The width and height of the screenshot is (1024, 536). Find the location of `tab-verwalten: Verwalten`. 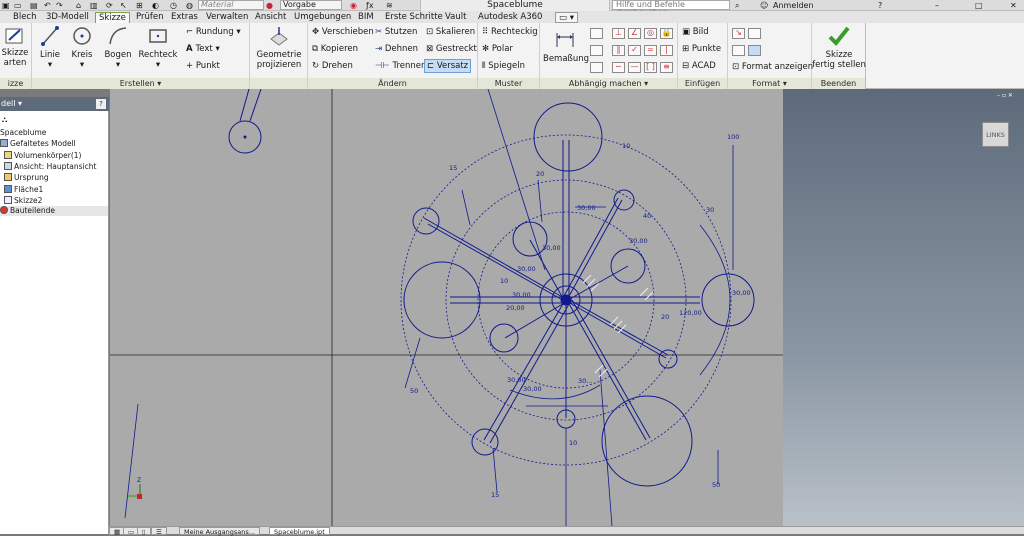

tab-verwalten: Verwalten is located at coordinates (227, 17).